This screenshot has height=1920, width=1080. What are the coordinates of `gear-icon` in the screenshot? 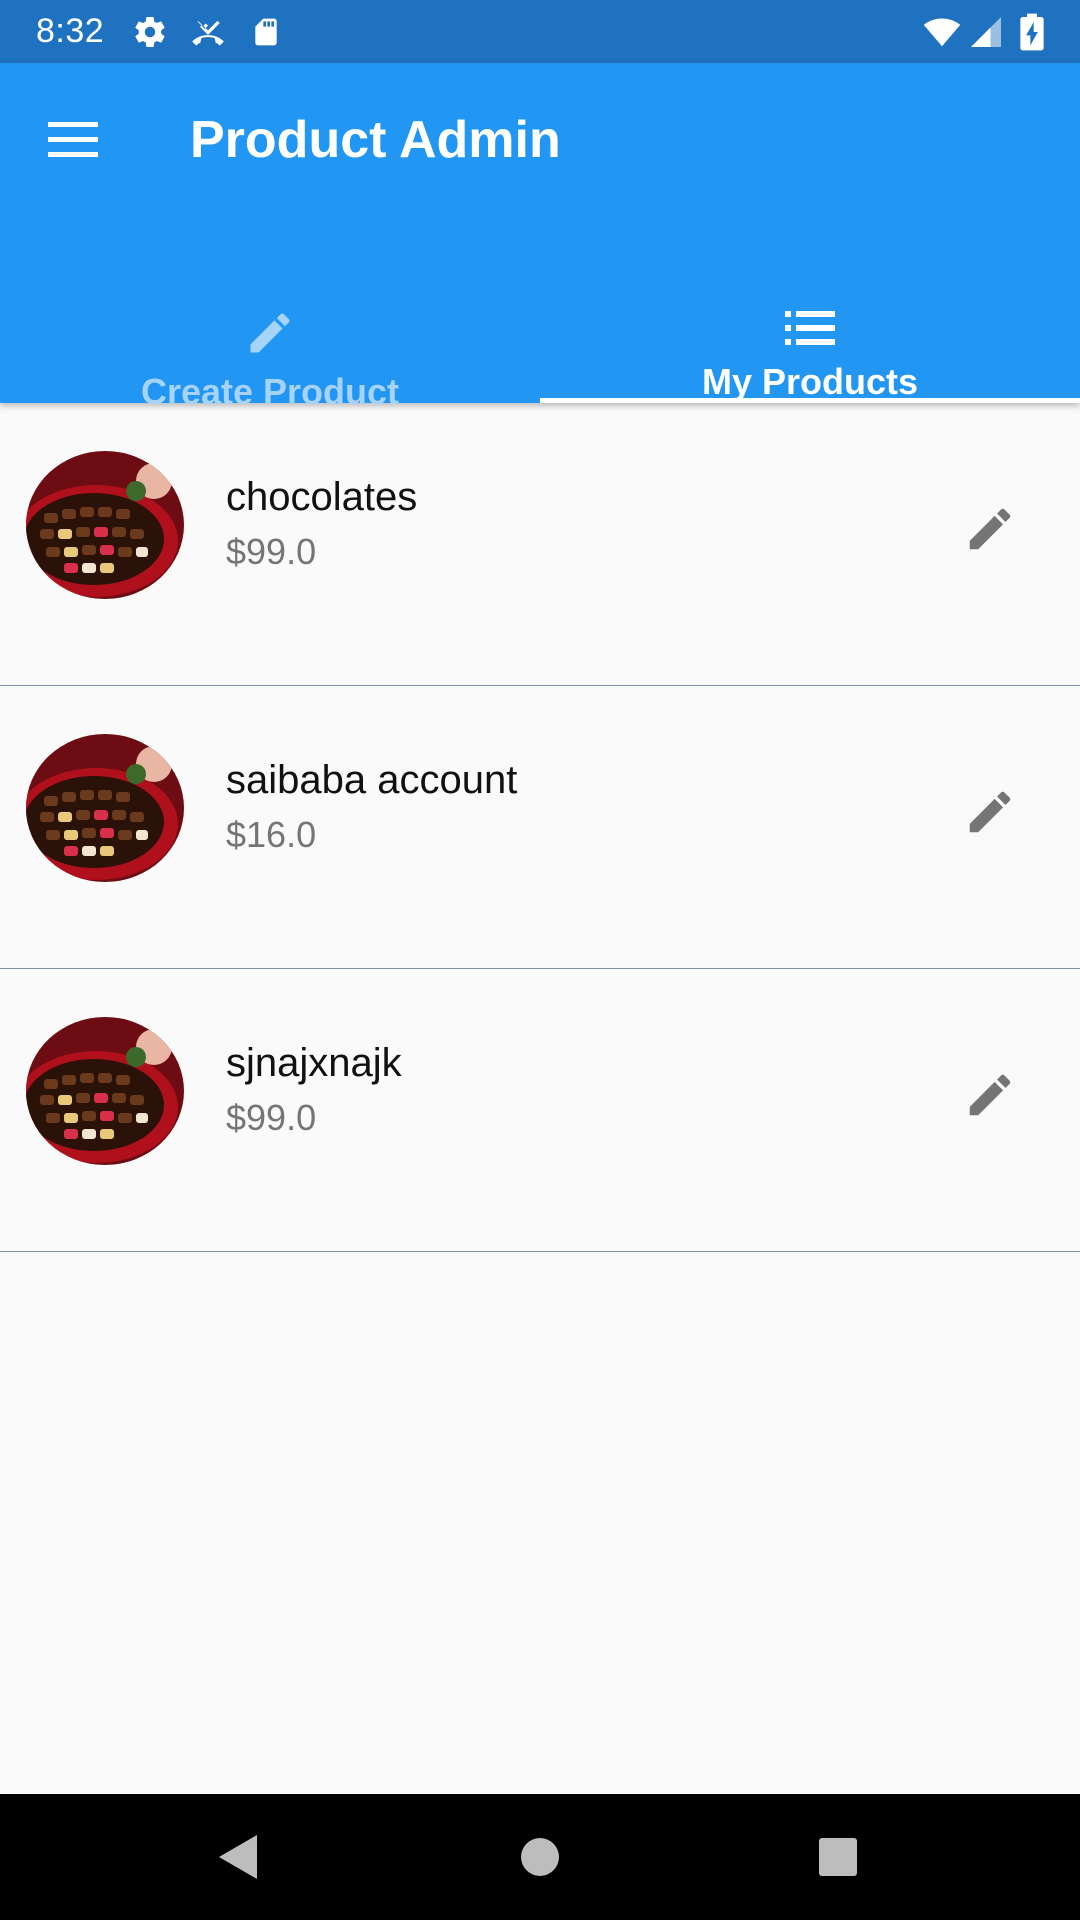 It's located at (150, 32).